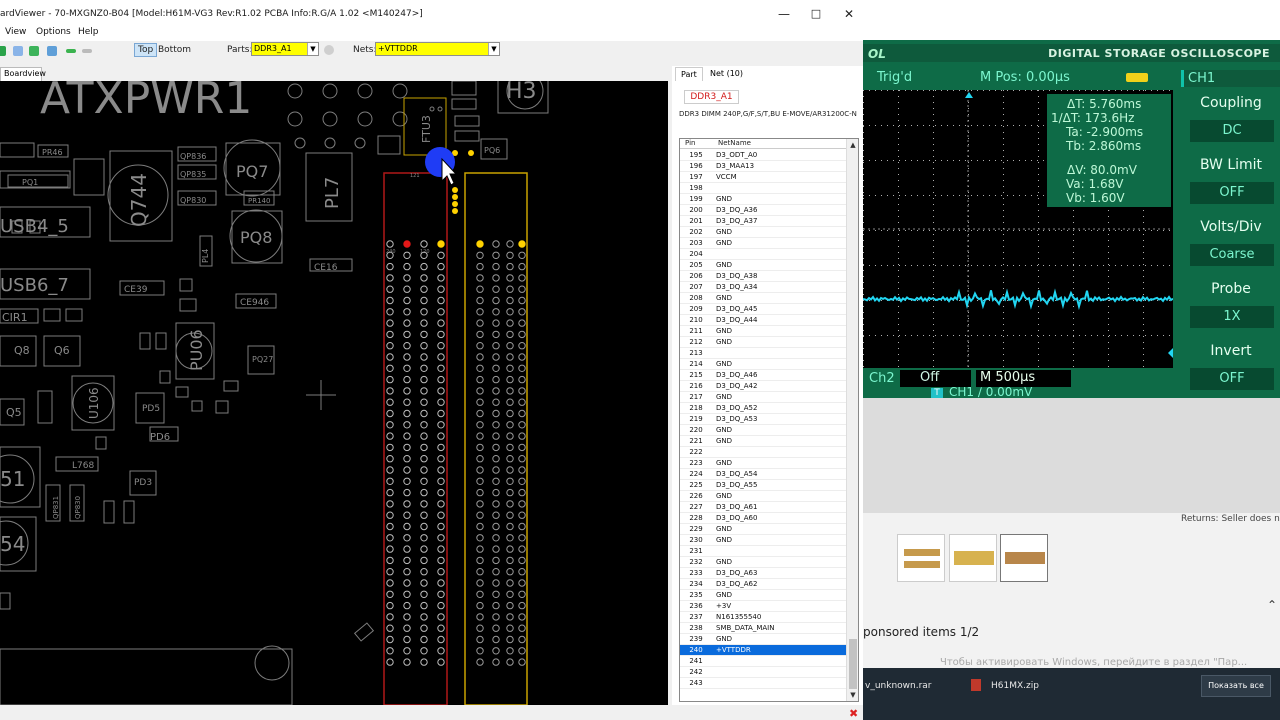 Image resolution: width=1280 pixels, height=720 pixels. I want to click on pin-table-row: 208 GND, so click(763, 298).